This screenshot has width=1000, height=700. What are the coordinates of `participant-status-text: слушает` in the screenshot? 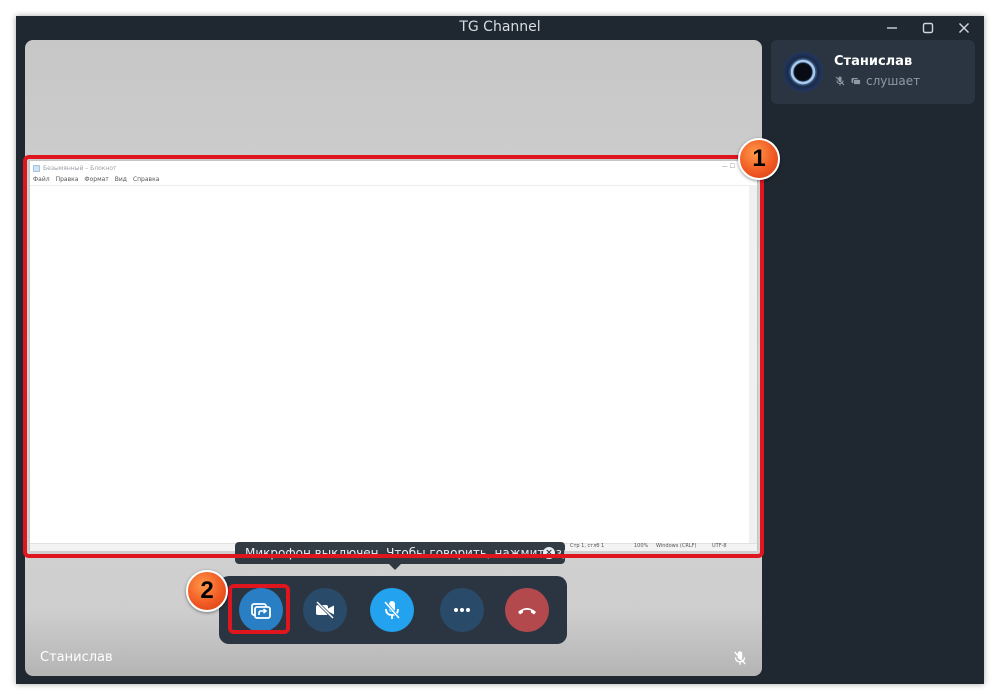 It's located at (893, 81).